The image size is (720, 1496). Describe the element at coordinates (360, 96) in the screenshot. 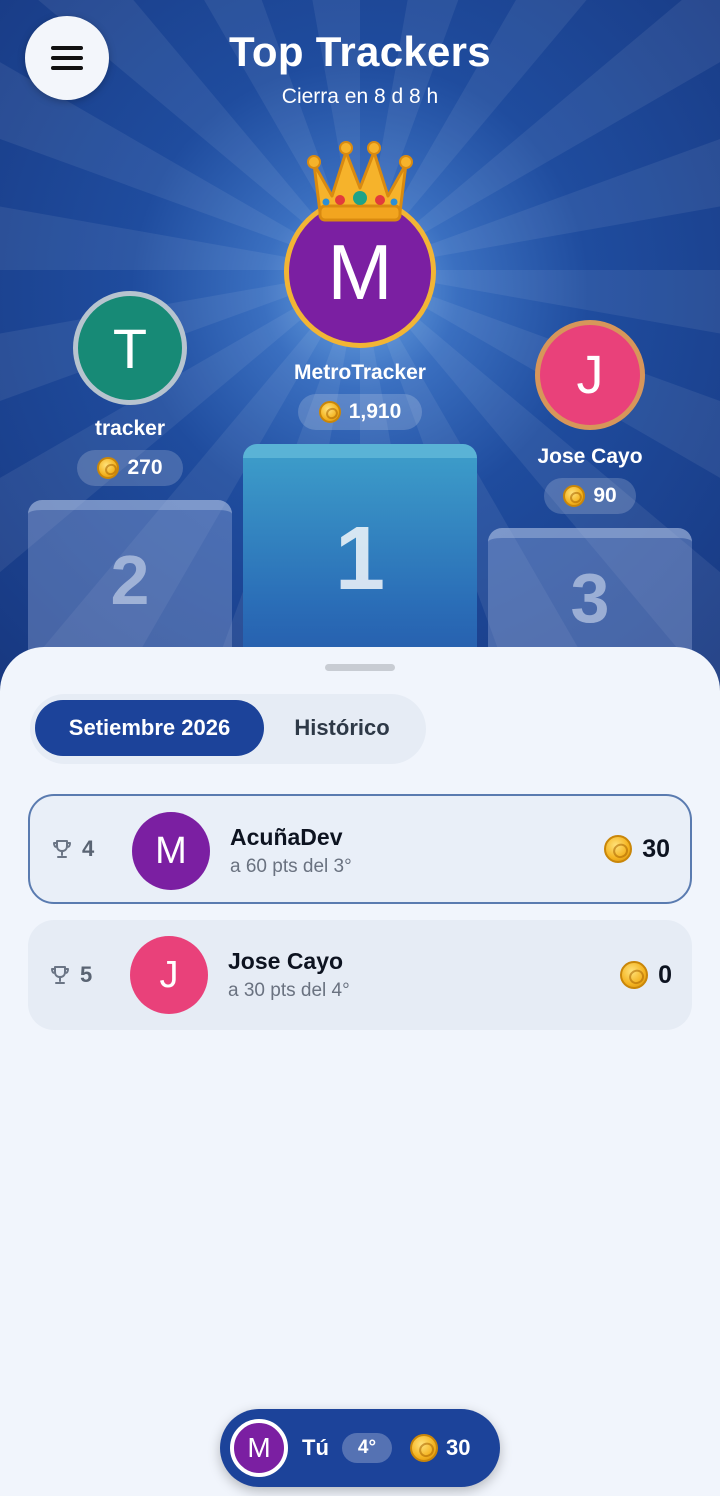

I see `countdown-text: Cierra en 8 d 8 h` at that location.